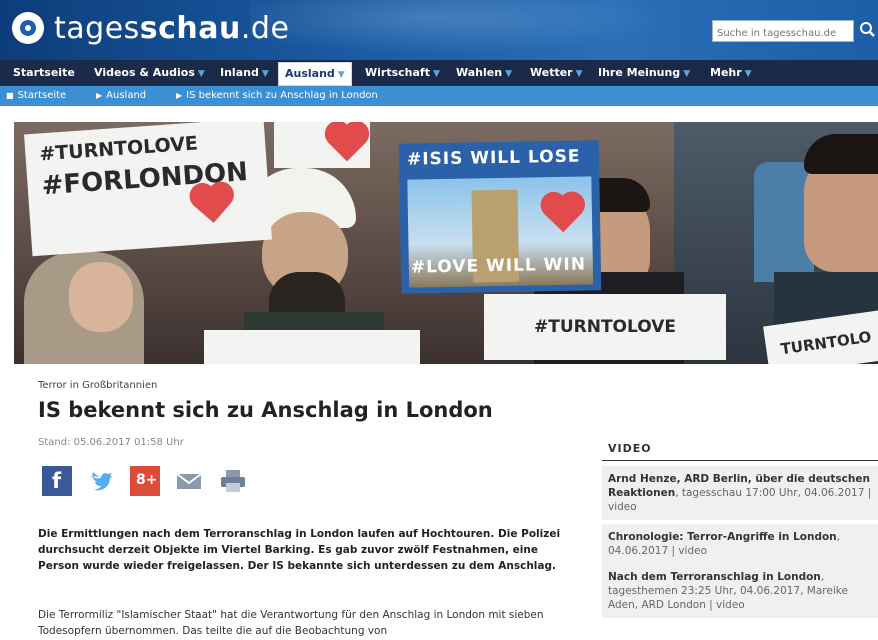 The height and width of the screenshot is (640, 878). Describe the element at coordinates (148, 189) in the screenshot. I see `sign-forlondon: #TURNTOLOVE #FORLONDON` at that location.